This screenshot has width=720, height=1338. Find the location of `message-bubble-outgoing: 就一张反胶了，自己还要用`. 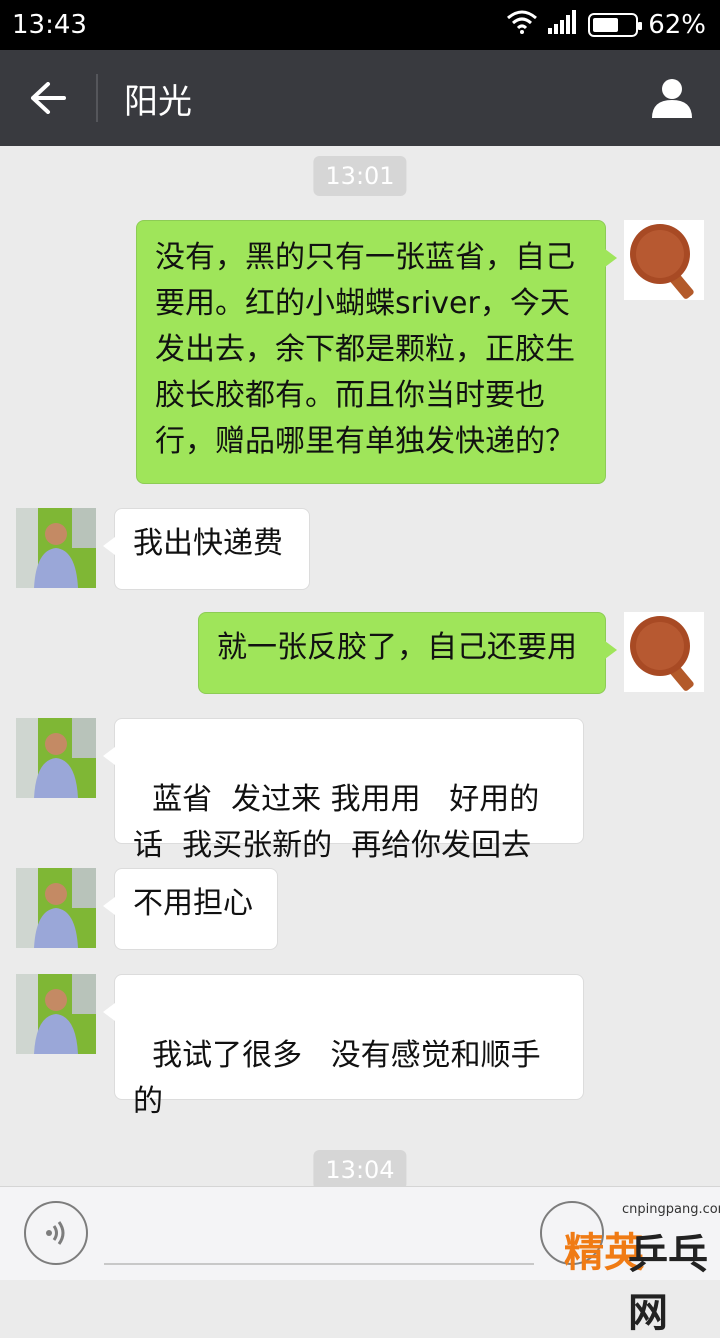

message-bubble-outgoing: 就一张反胶了，自己还要用 is located at coordinates (407, 653).